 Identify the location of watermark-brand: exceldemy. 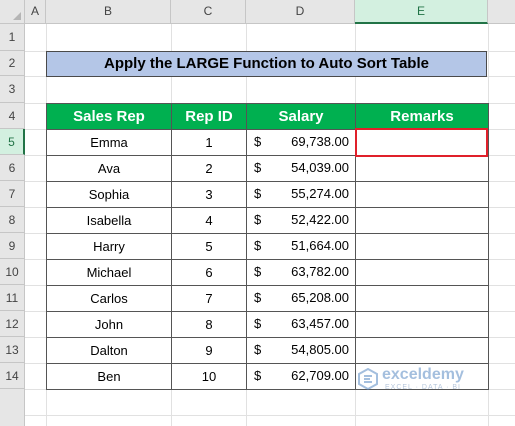
(423, 374).